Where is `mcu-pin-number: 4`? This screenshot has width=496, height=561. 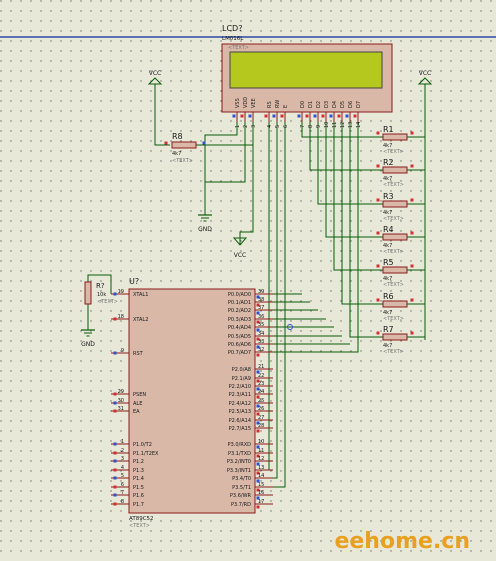 mcu-pin-number: 4 is located at coordinates (122, 468).